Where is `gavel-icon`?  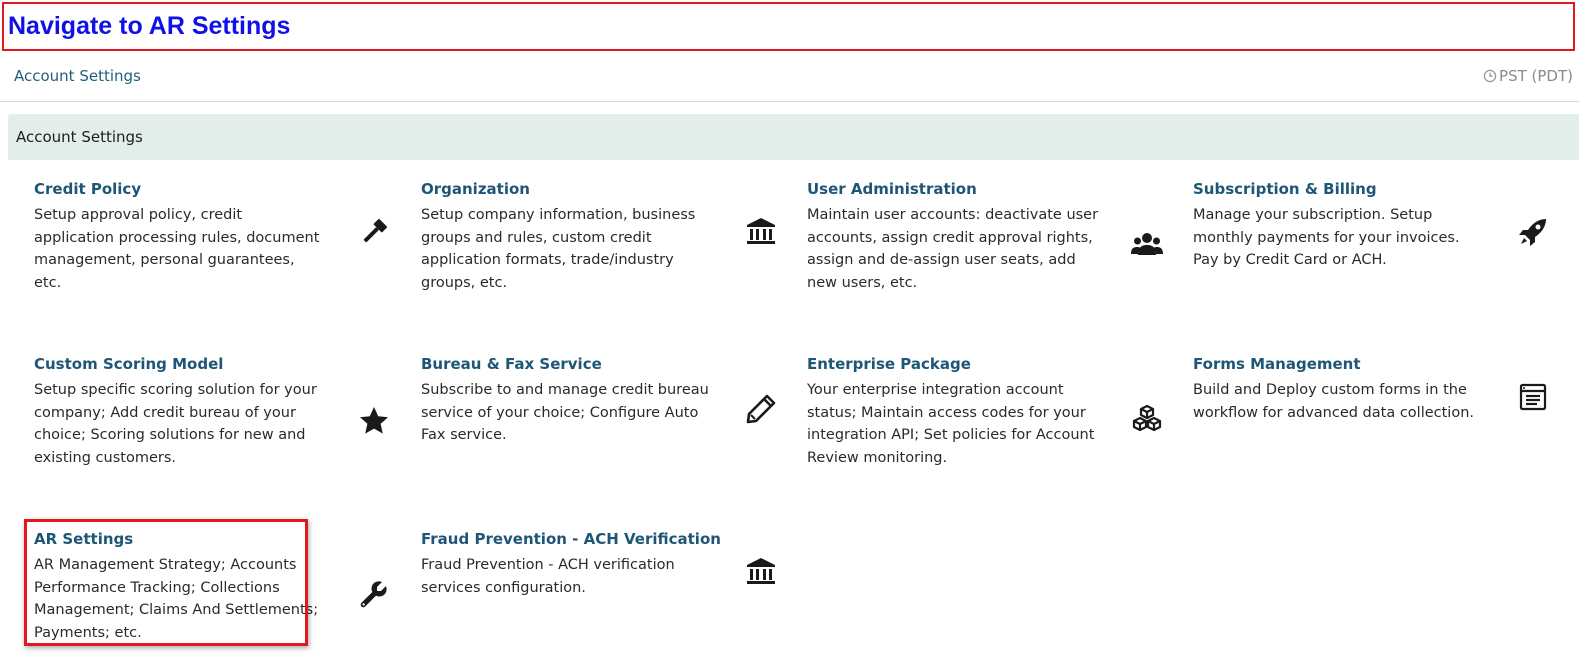 gavel-icon is located at coordinates (374, 232).